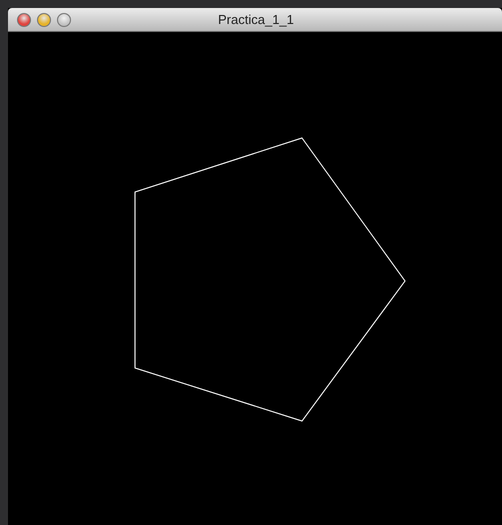 This screenshot has width=502, height=525. What do you see at coordinates (44, 19) in the screenshot?
I see `minimize-button` at bounding box center [44, 19].